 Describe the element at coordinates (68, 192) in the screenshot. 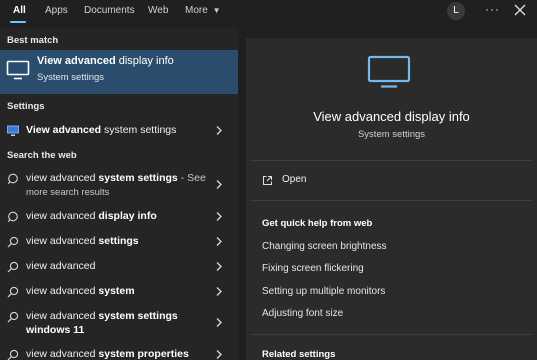

I see `result-sublabel: more search results` at that location.